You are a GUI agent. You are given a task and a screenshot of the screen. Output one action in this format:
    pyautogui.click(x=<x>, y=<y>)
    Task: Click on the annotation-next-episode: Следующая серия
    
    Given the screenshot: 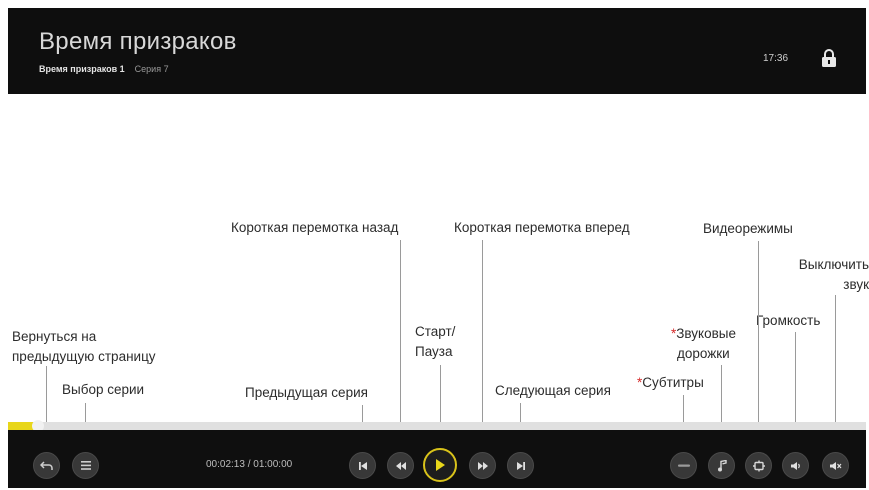 What is the action you would take?
    pyautogui.click(x=553, y=390)
    